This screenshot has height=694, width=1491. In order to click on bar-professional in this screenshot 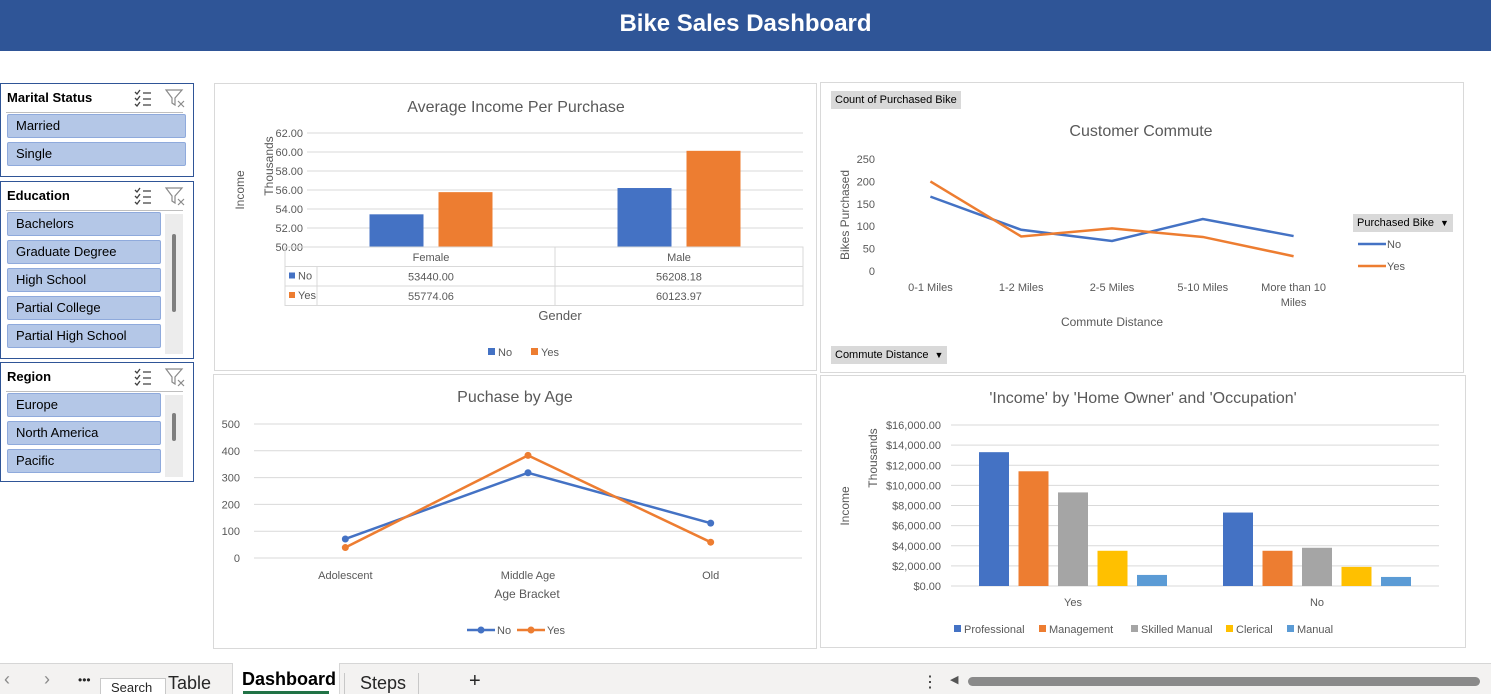, I will do `click(994, 519)`.